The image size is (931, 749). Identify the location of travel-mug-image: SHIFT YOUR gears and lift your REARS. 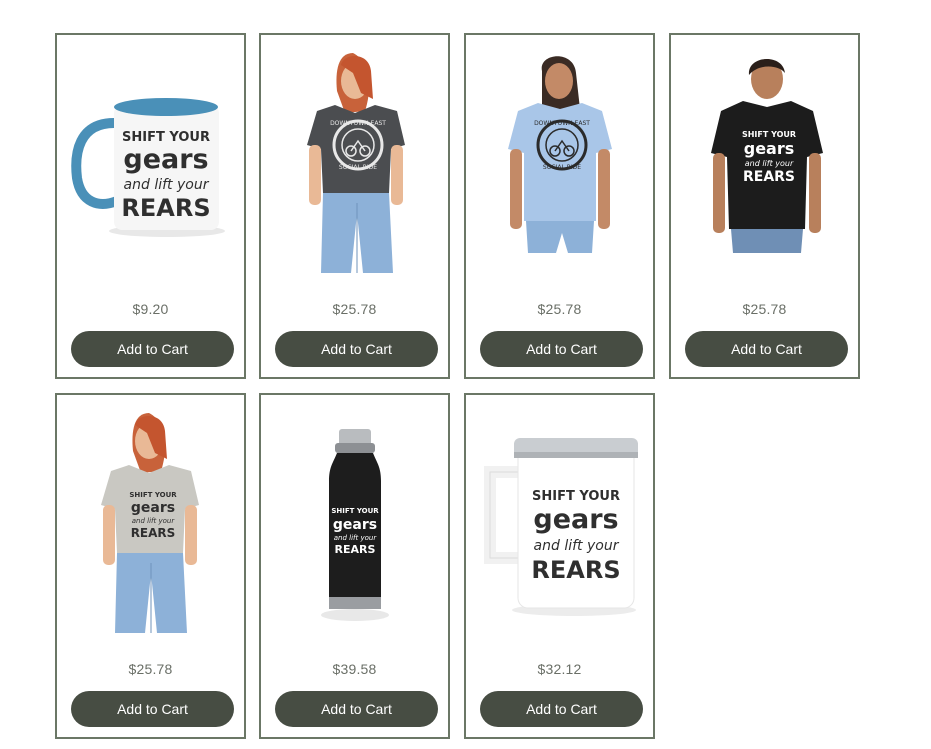
(561, 527).